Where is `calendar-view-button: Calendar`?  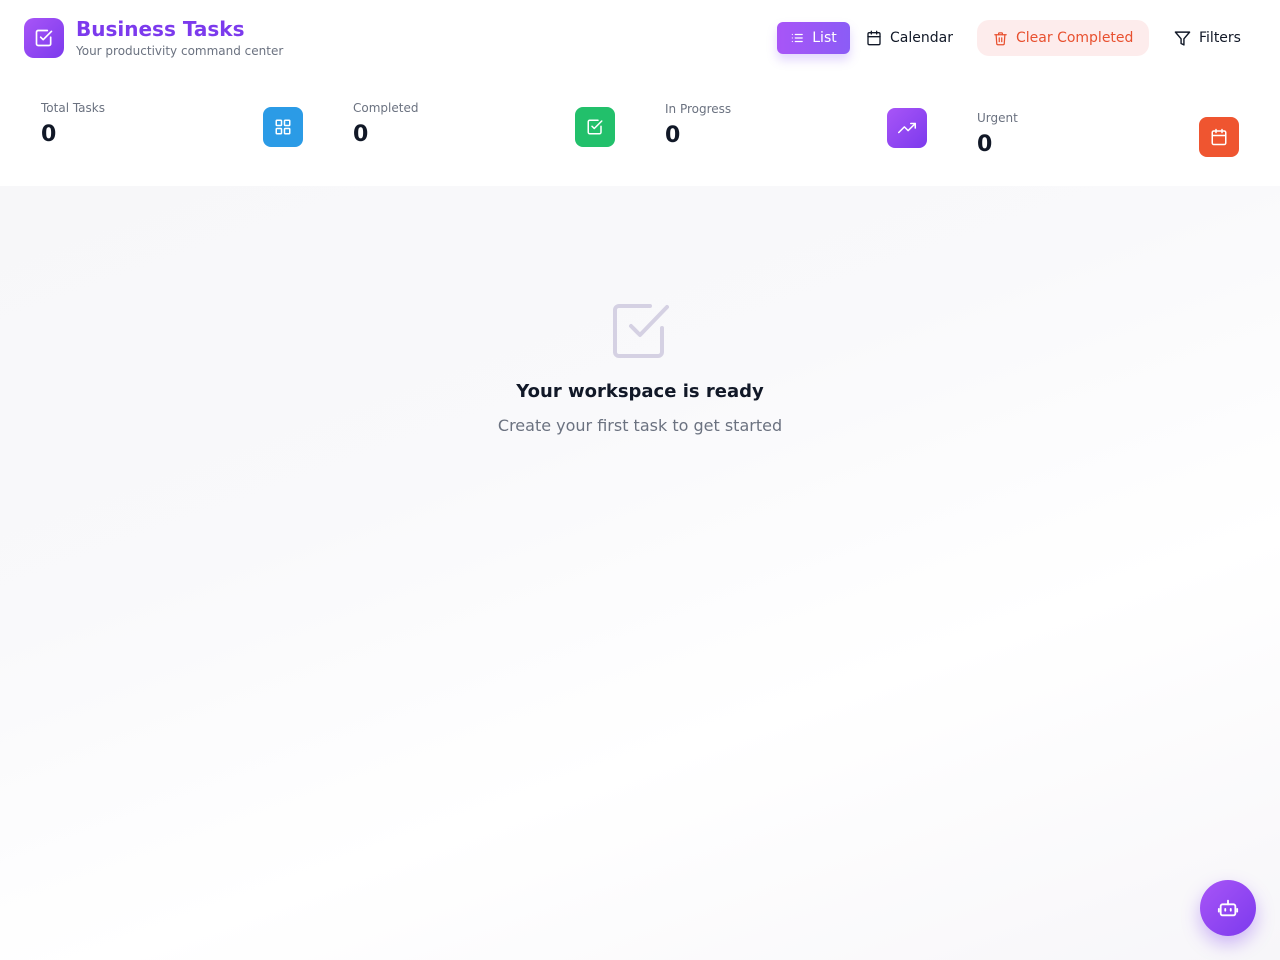
calendar-view-button: Calendar is located at coordinates (909, 38).